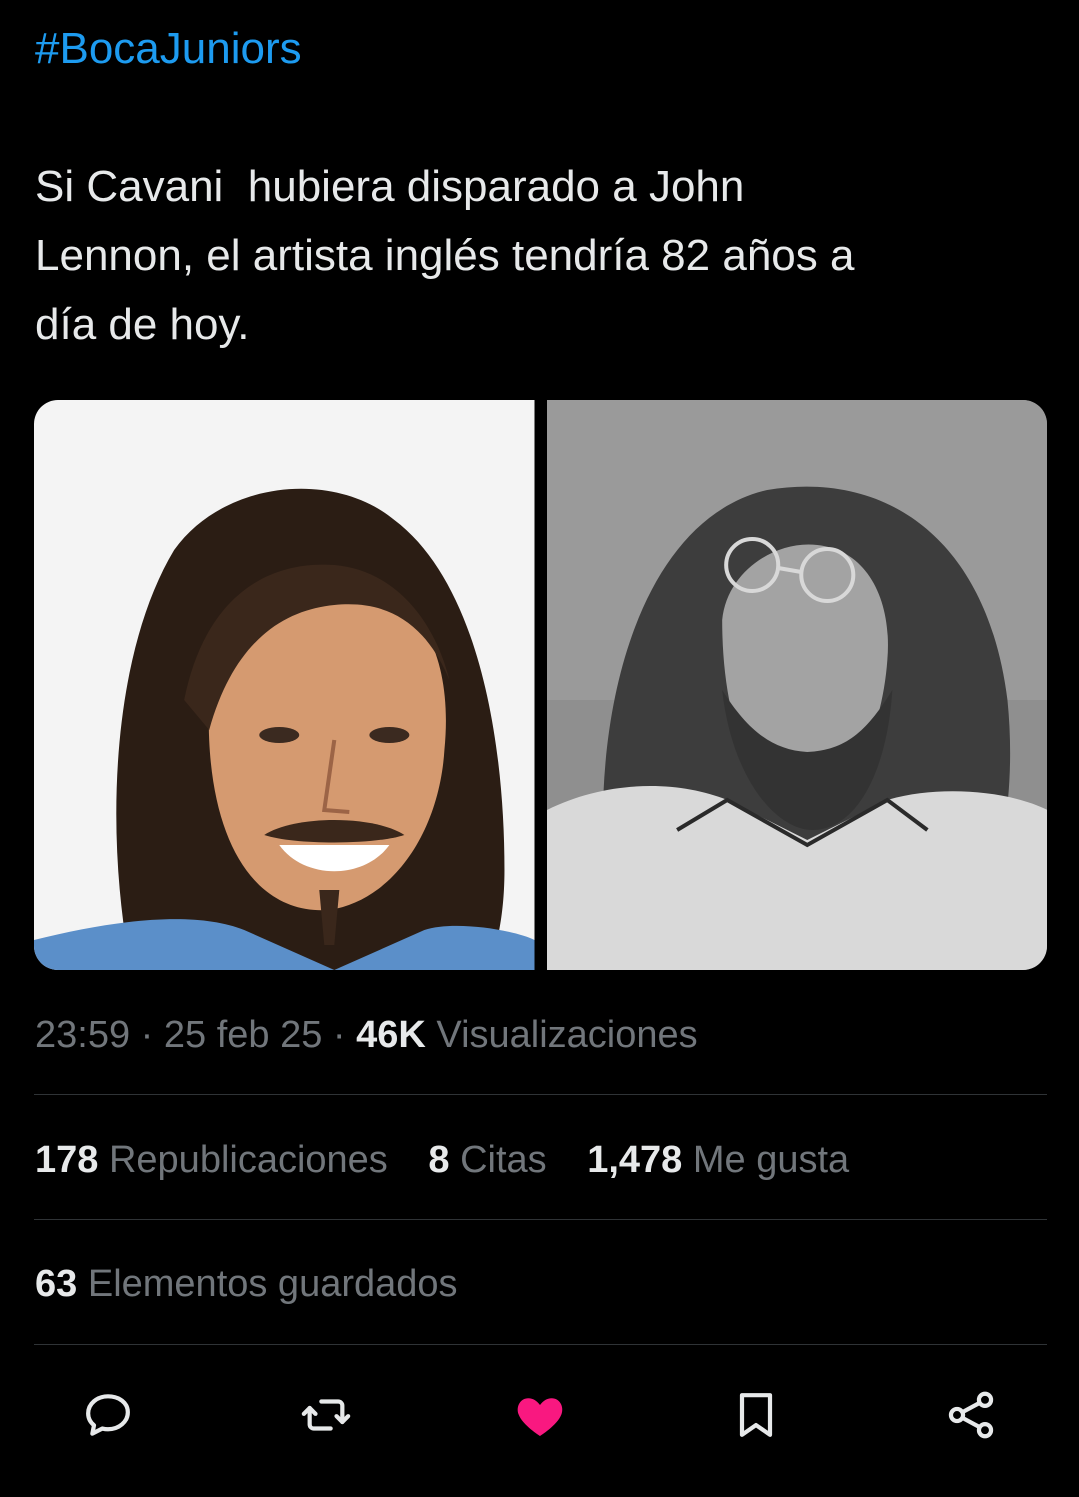 The image size is (1079, 1497). I want to click on saved-stat: 63 Elementos guardados, so click(246, 1284).